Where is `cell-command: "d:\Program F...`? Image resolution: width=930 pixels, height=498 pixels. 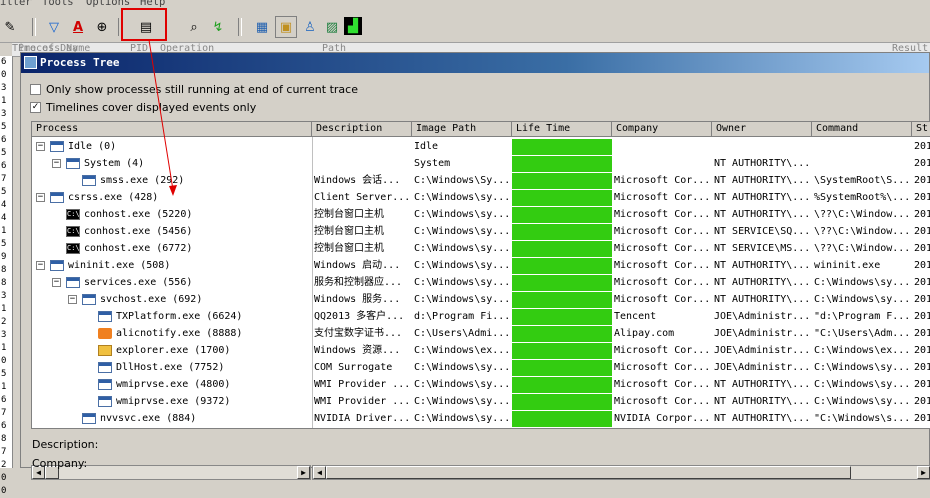 cell-command: "d:\Program F... is located at coordinates (862, 316).